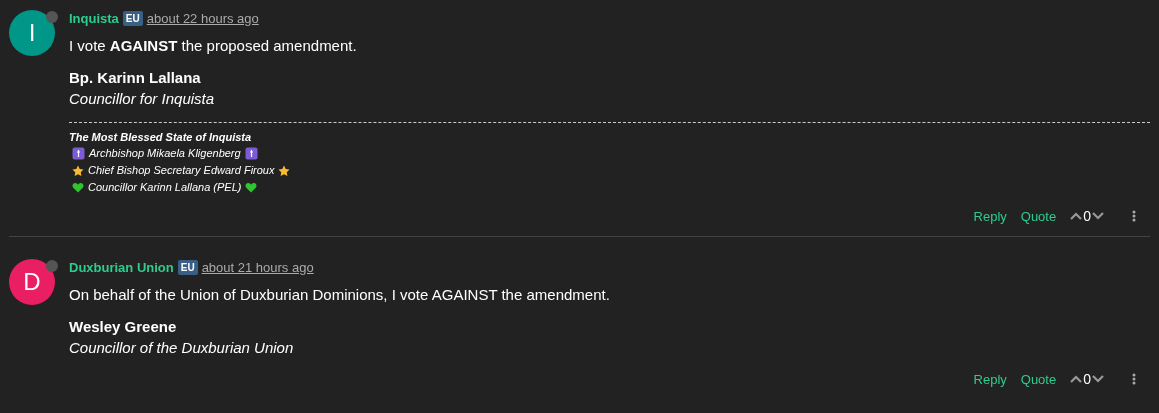  I want to click on signature-line: Councillor Karinn Lallana (PEL), so click(165, 187).